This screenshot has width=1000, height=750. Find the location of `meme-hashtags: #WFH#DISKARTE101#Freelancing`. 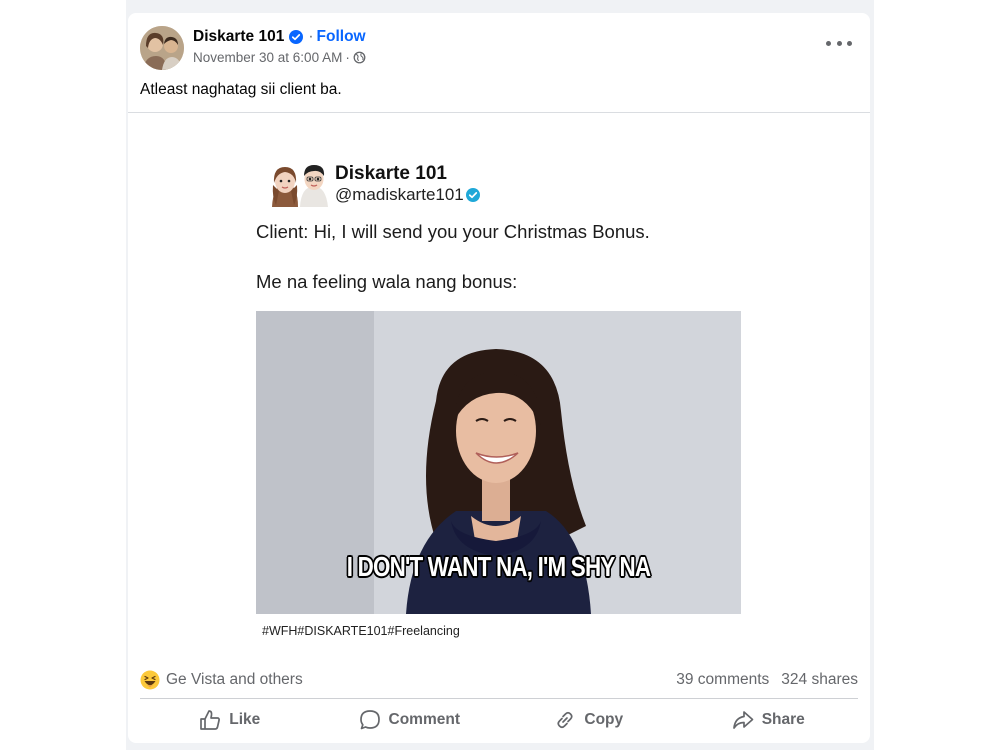

meme-hashtags: #WFH#DISKARTE101#Freelancing is located at coordinates (361, 631).